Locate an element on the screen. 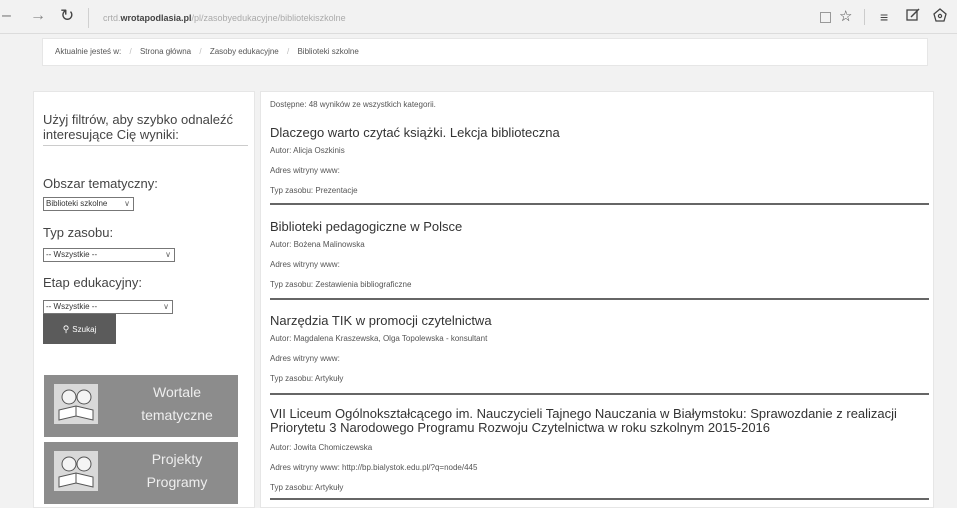 Image resolution: width=957 pixels, height=508 pixels. reload-icon: ↻ is located at coordinates (67, 16).